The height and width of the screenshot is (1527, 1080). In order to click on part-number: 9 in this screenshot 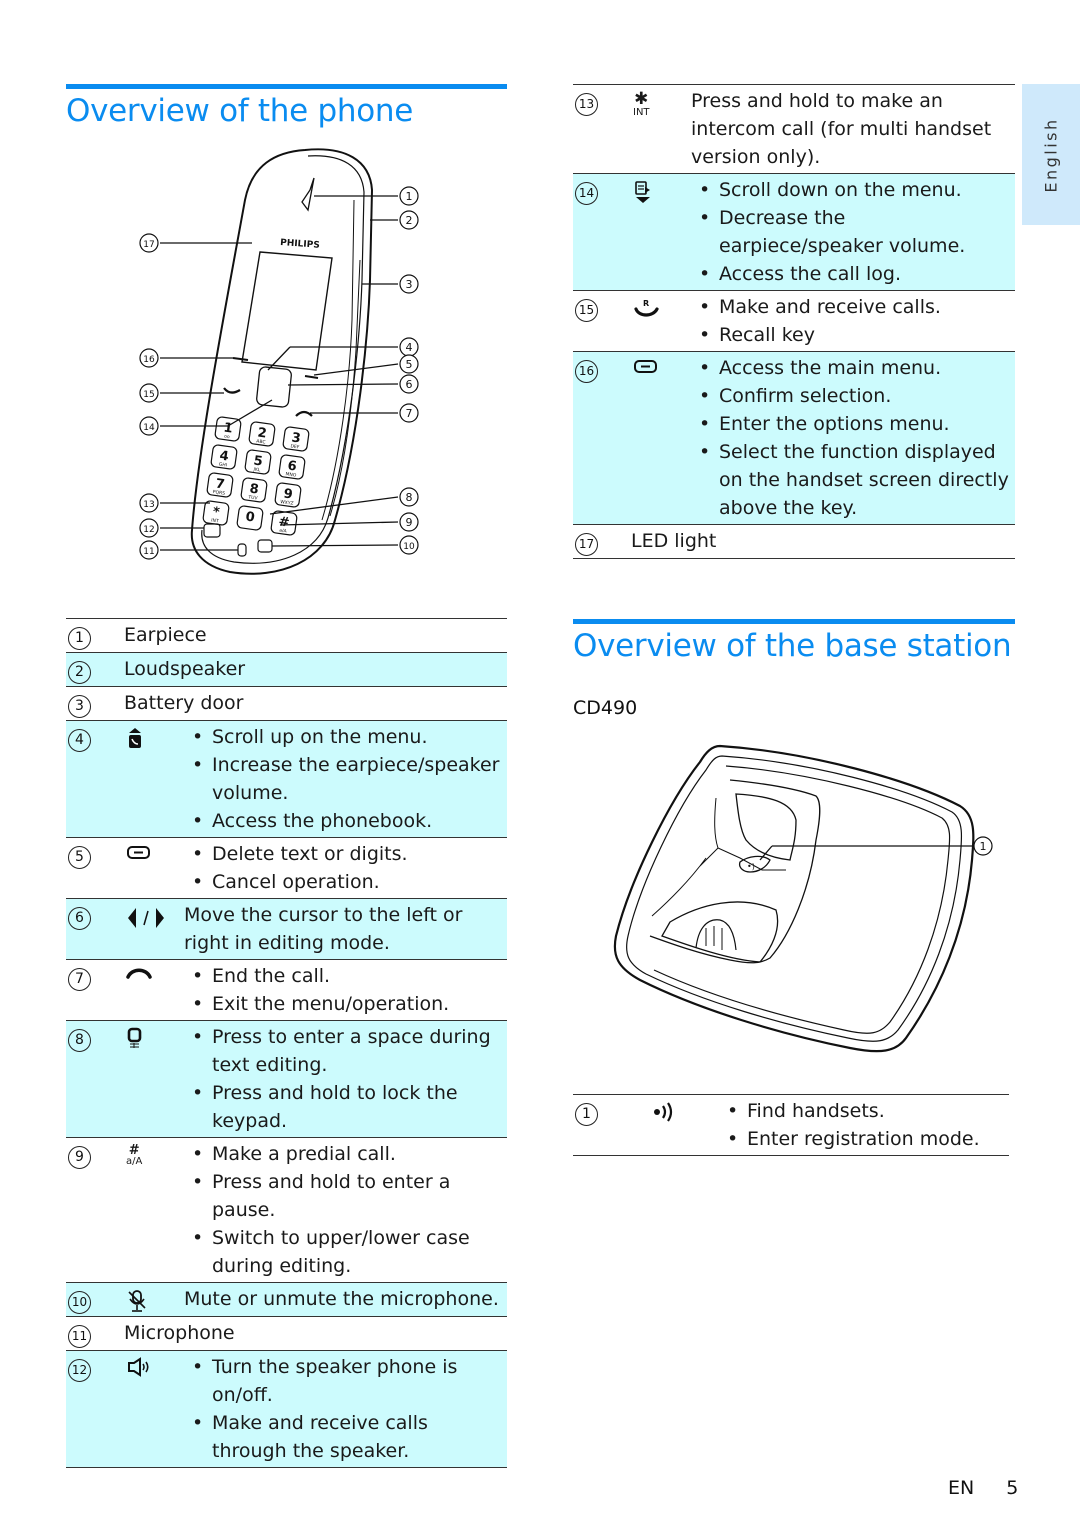, I will do `click(95, 1154)`.